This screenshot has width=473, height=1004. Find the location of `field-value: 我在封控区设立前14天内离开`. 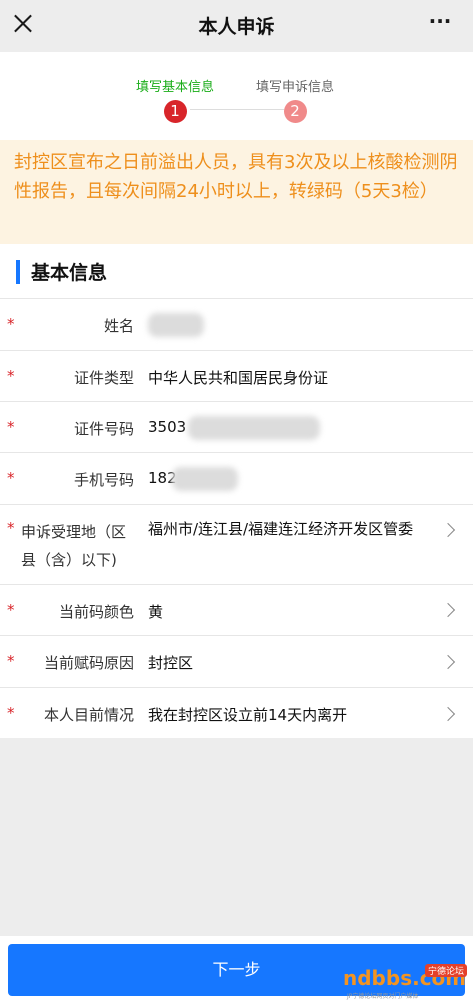

field-value: 我在封控区设立前14天内离开 is located at coordinates (248, 715).